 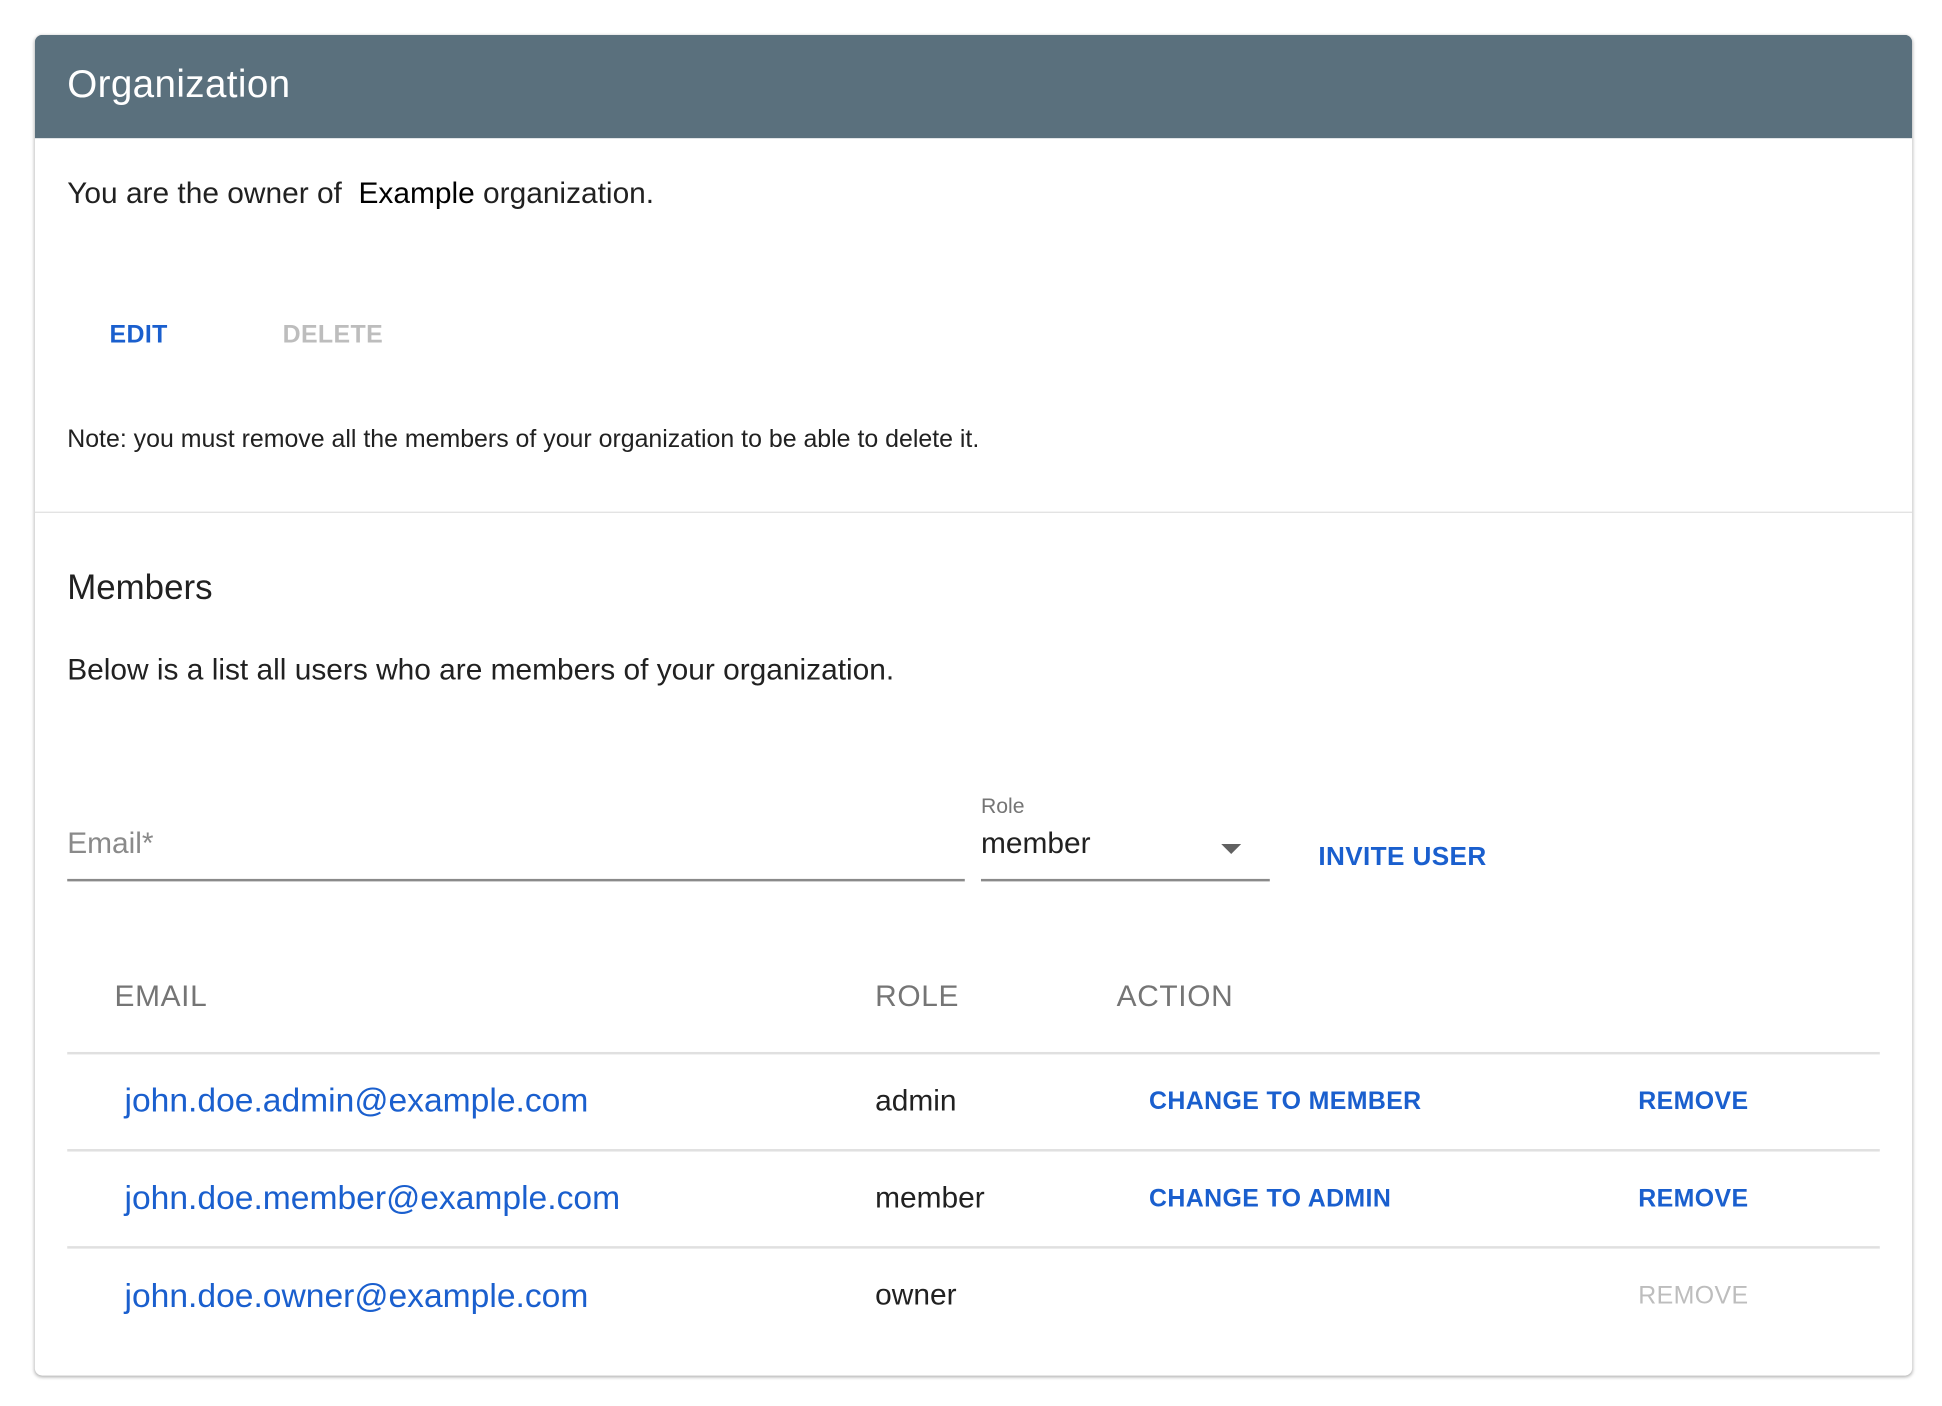 What do you see at coordinates (1035, 843) in the screenshot?
I see `role-value: member` at bounding box center [1035, 843].